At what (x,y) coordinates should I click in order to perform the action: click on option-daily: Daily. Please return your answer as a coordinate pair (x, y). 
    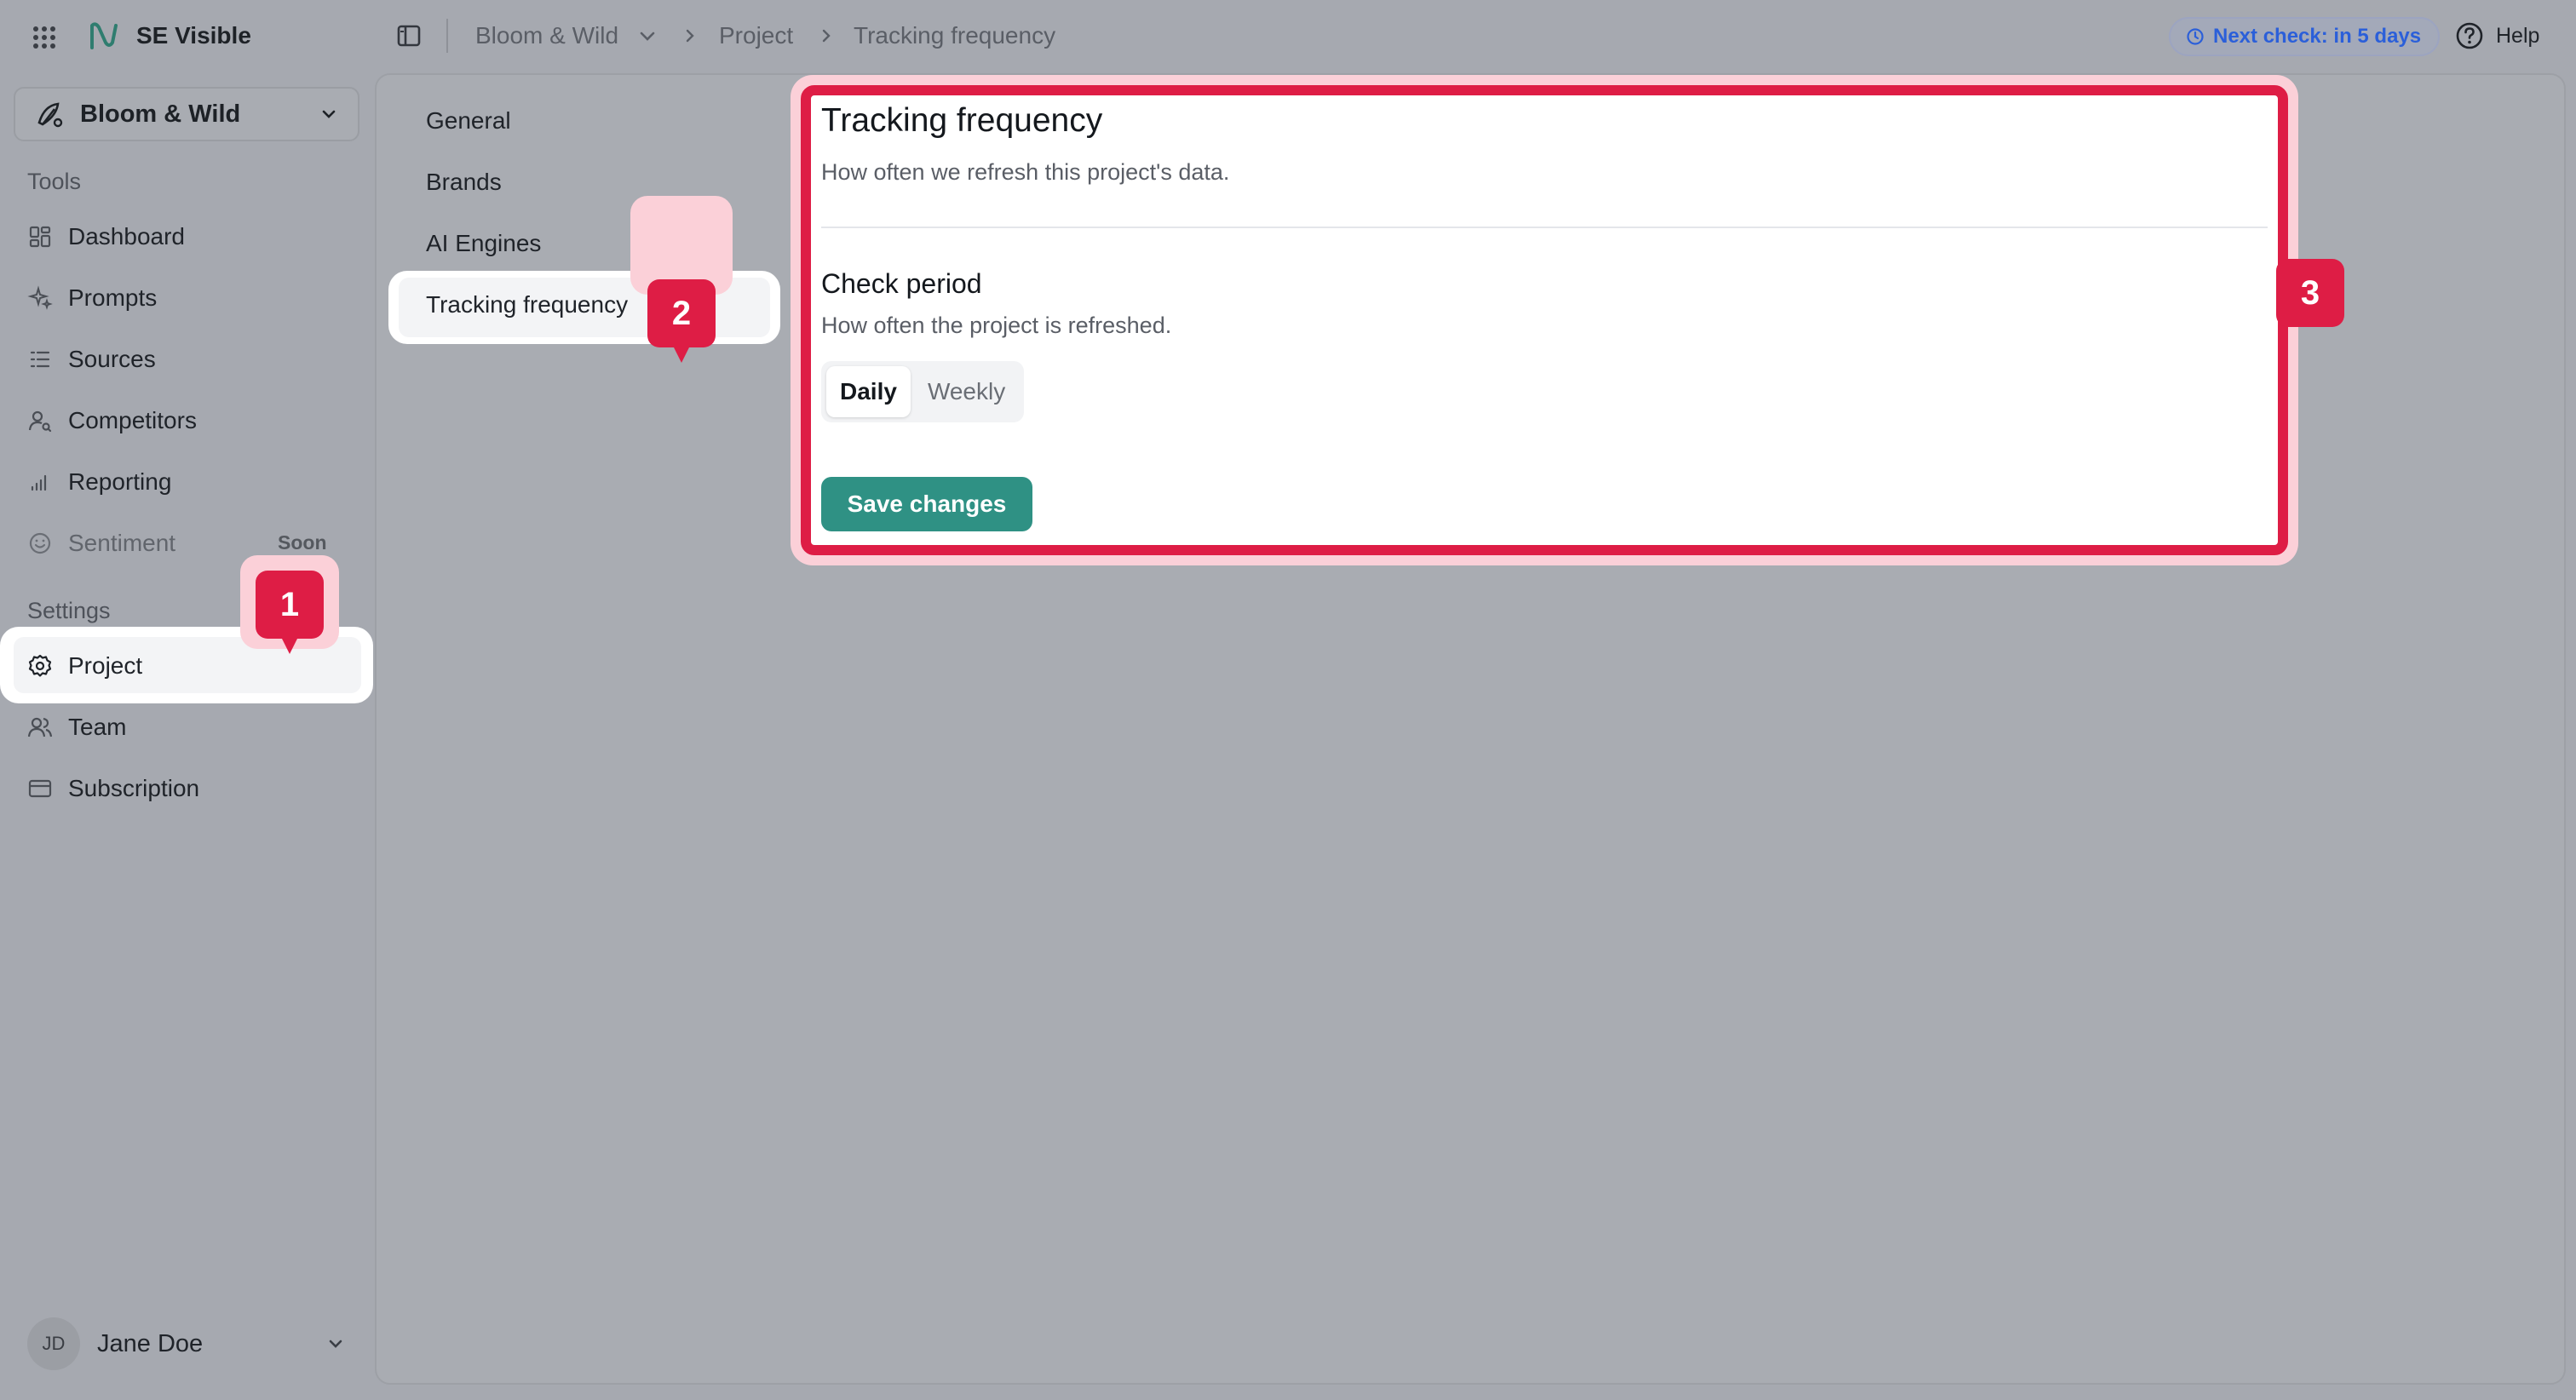
    Looking at the image, I should click on (868, 392).